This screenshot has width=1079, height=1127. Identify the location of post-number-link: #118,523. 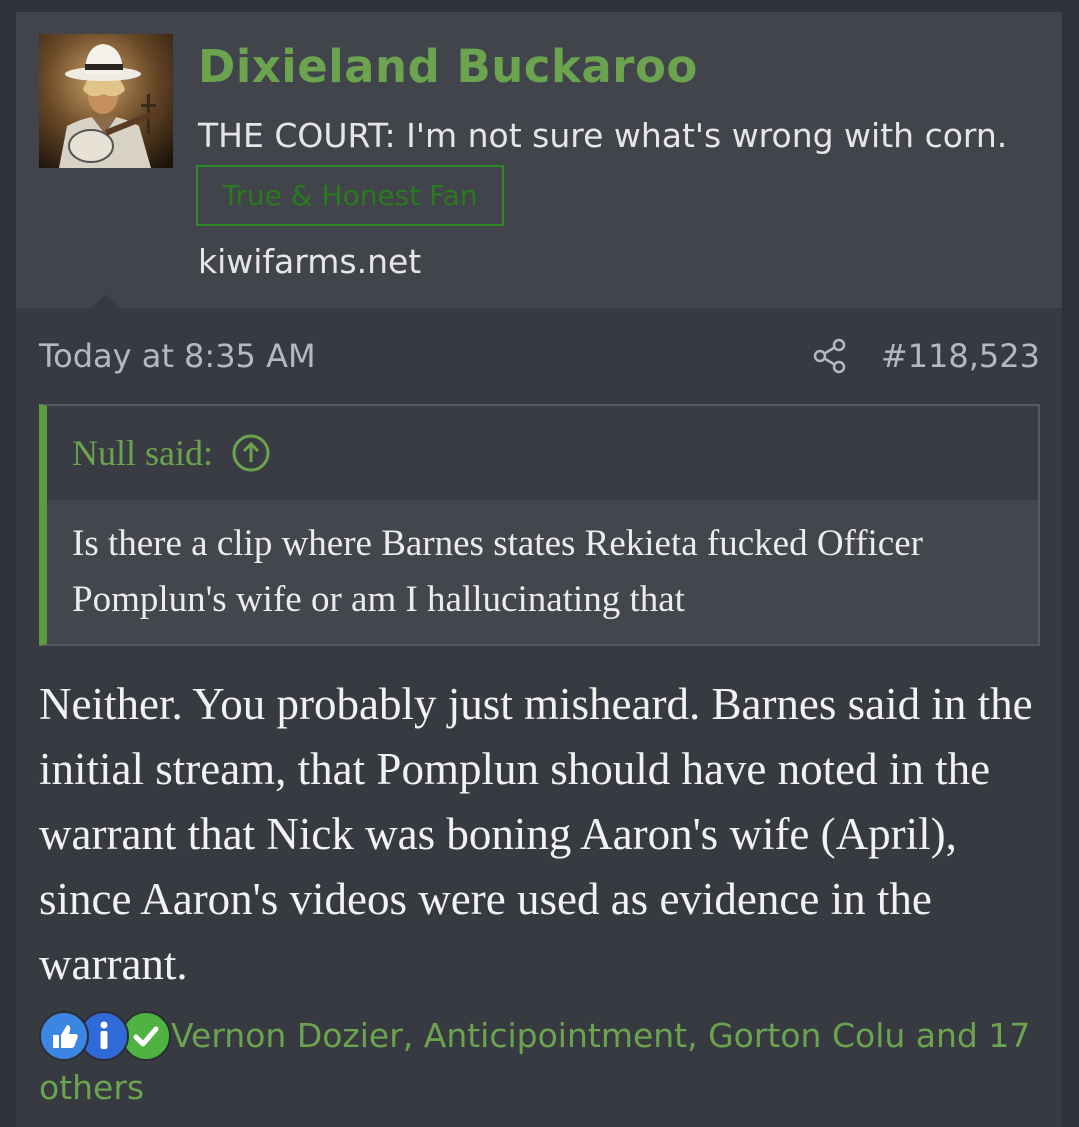
(960, 356).